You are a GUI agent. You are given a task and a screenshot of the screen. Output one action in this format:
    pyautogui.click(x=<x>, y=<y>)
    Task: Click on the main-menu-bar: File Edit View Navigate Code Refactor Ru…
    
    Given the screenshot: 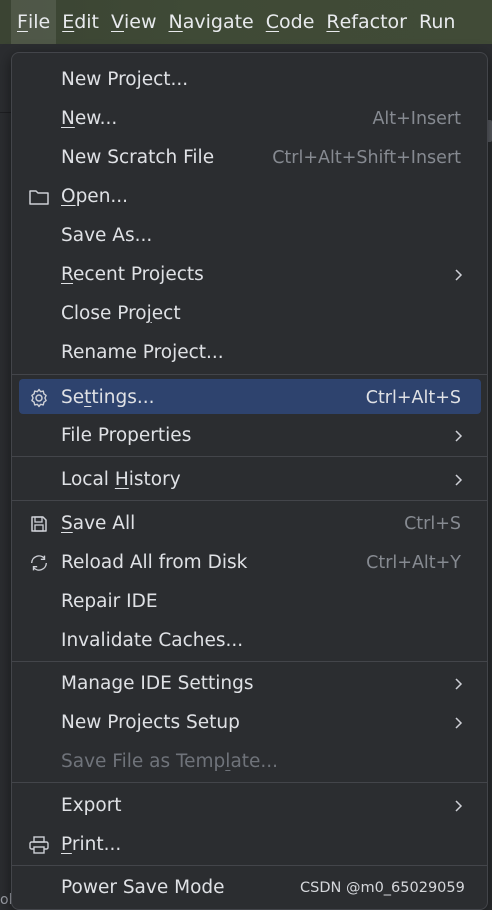 What is the action you would take?
    pyautogui.click(x=246, y=22)
    